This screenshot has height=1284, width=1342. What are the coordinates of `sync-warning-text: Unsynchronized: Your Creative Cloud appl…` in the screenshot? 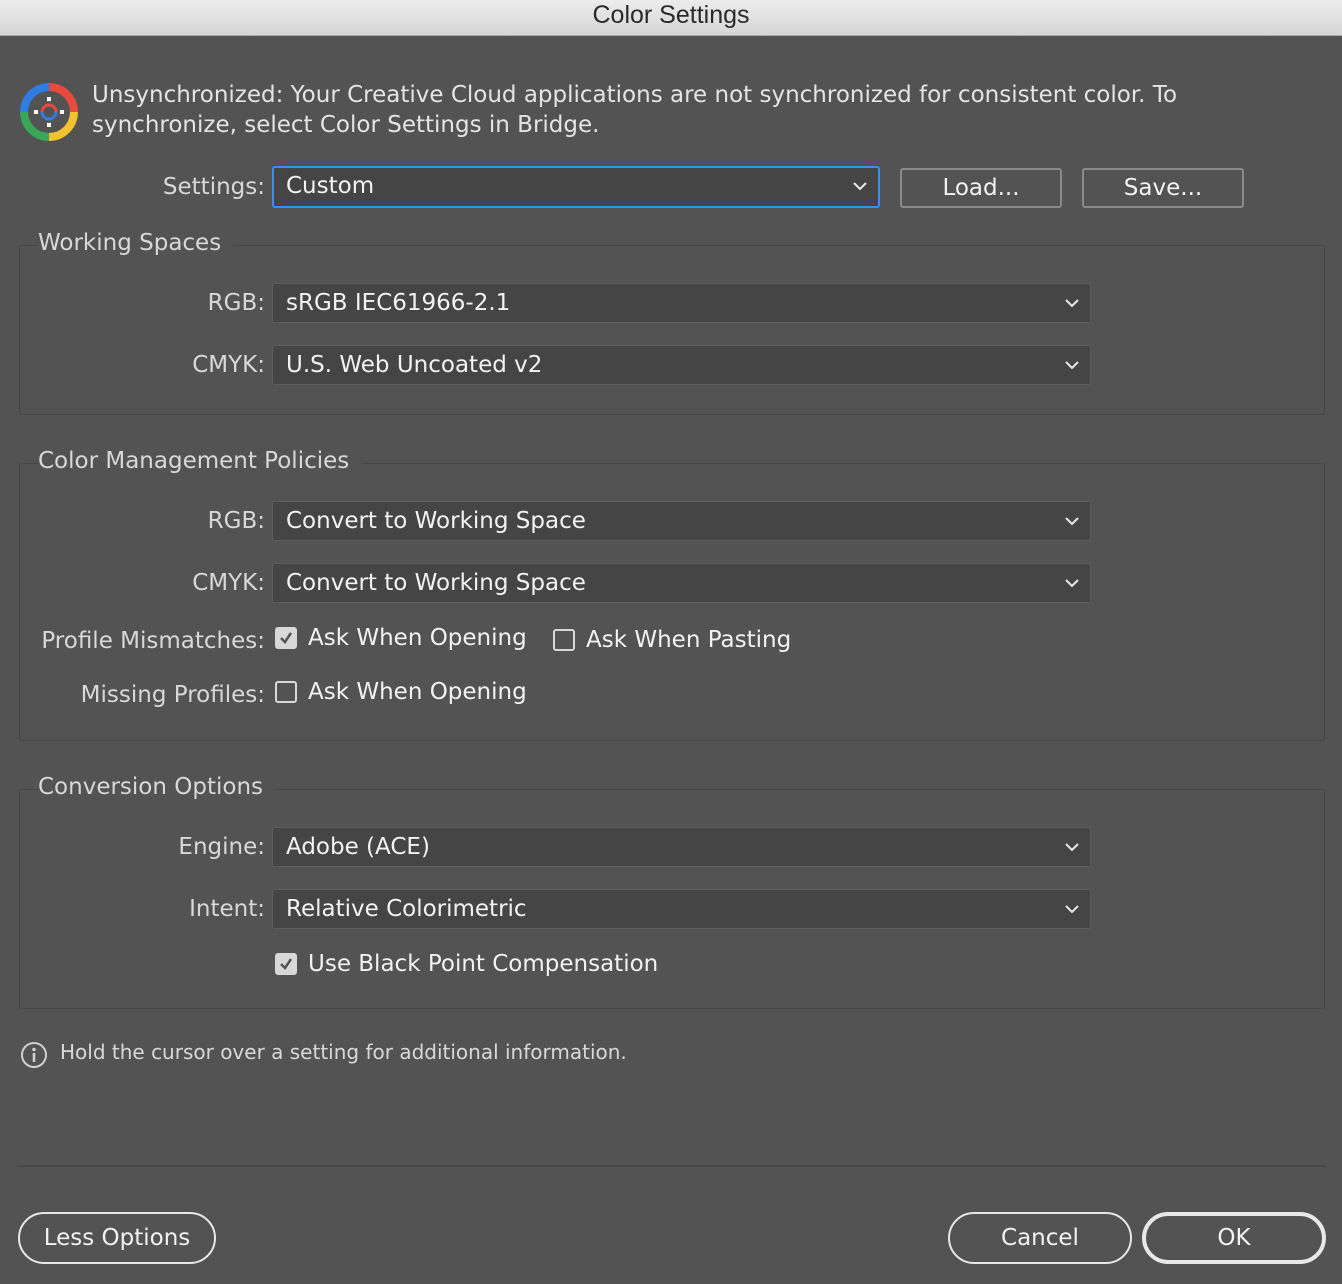 It's located at (635, 110).